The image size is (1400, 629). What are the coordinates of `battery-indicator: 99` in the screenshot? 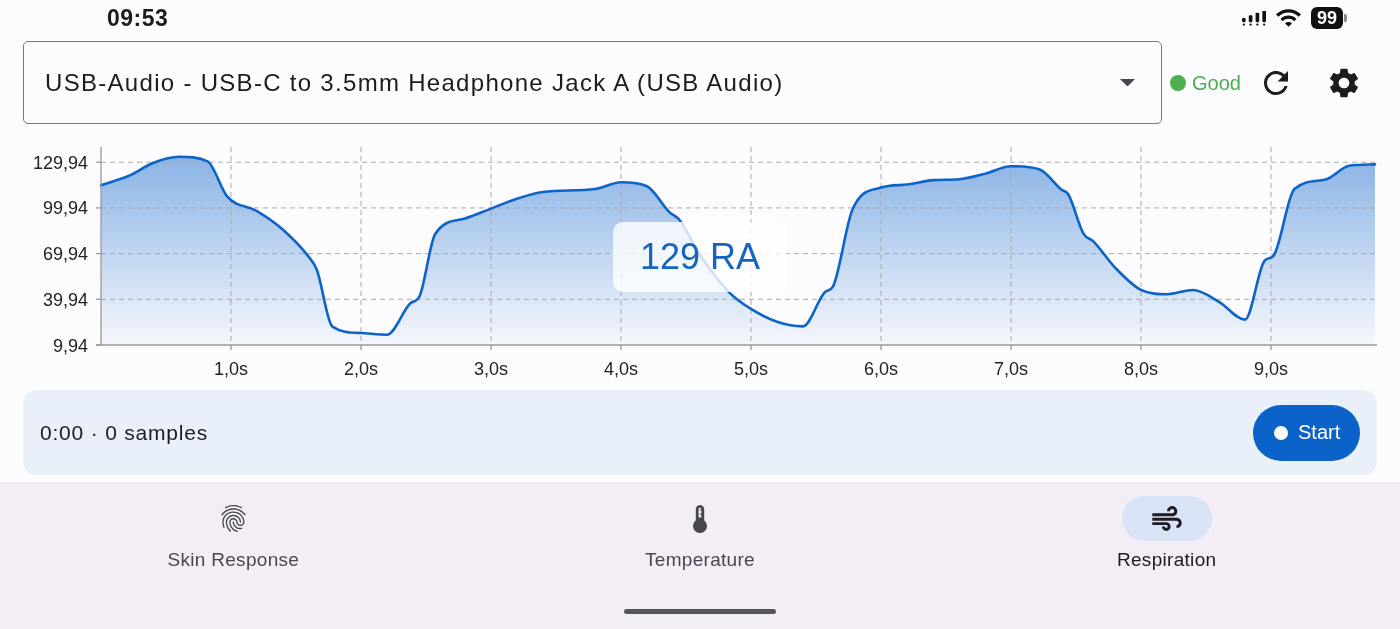 It's located at (1328, 18).